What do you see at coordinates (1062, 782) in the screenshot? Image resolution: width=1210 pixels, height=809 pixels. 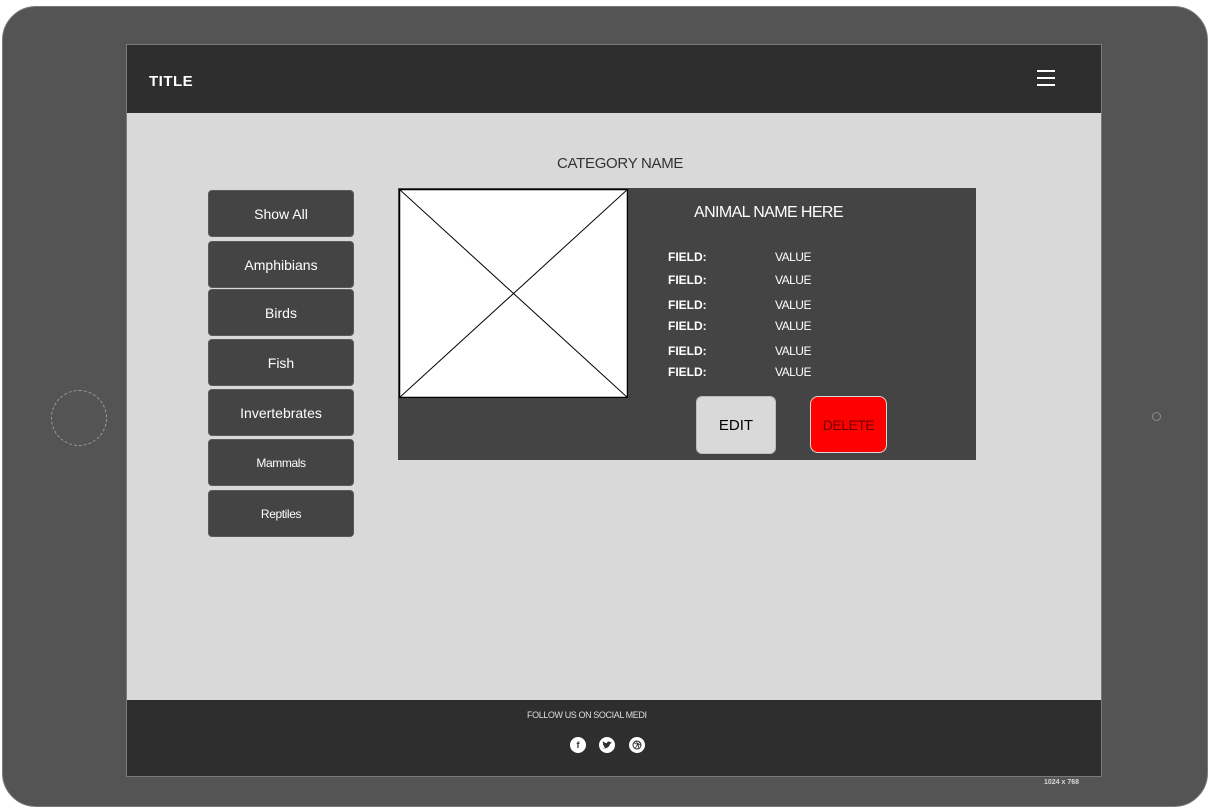 I see `size-label: 1024 x 768` at bounding box center [1062, 782].